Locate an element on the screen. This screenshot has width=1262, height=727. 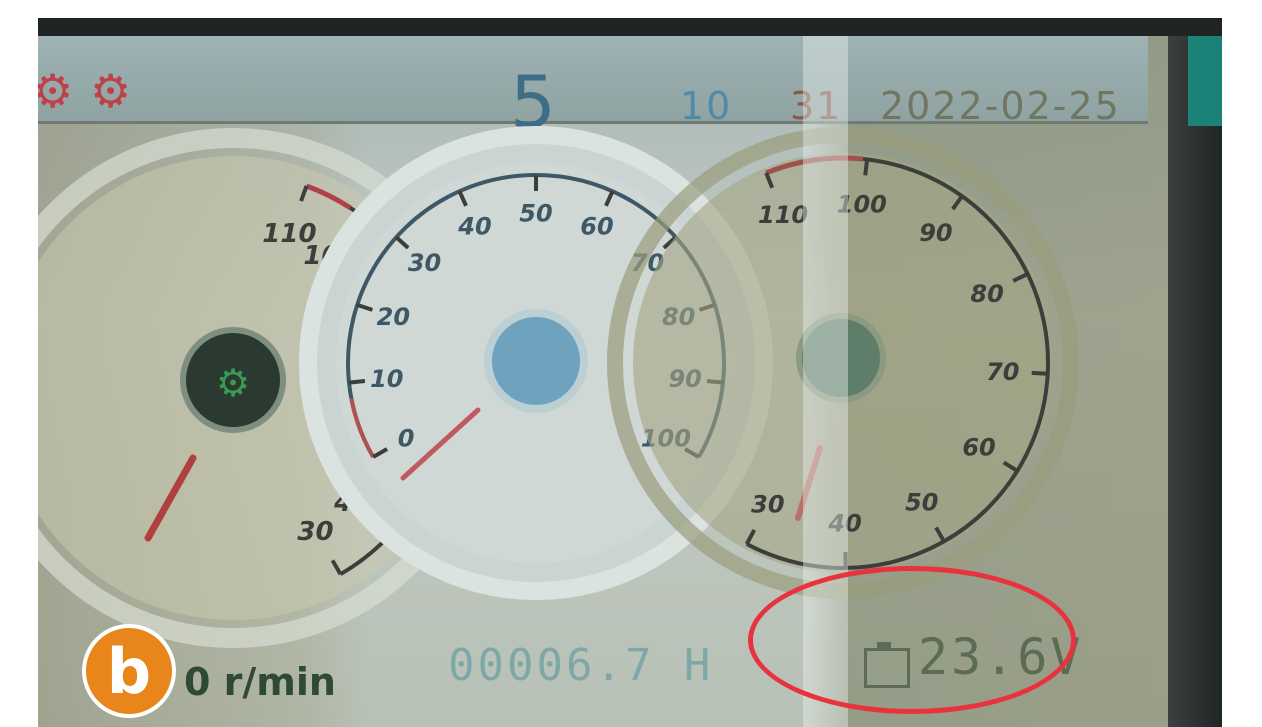
gauge-label: 70 is located at coordinates (1002, 372).